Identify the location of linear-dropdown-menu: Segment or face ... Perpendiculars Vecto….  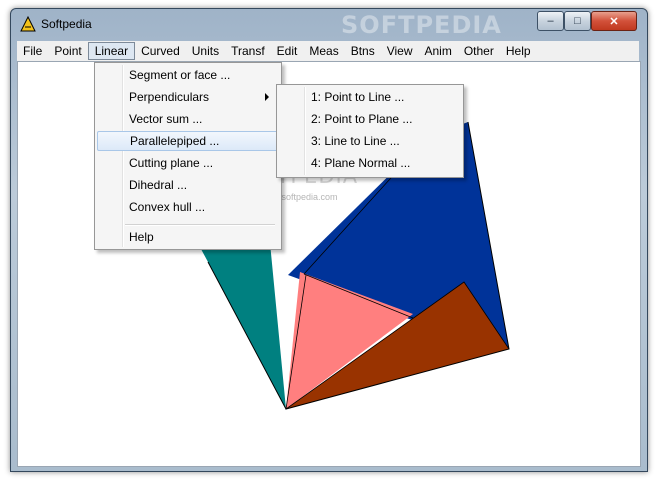
(188, 156).